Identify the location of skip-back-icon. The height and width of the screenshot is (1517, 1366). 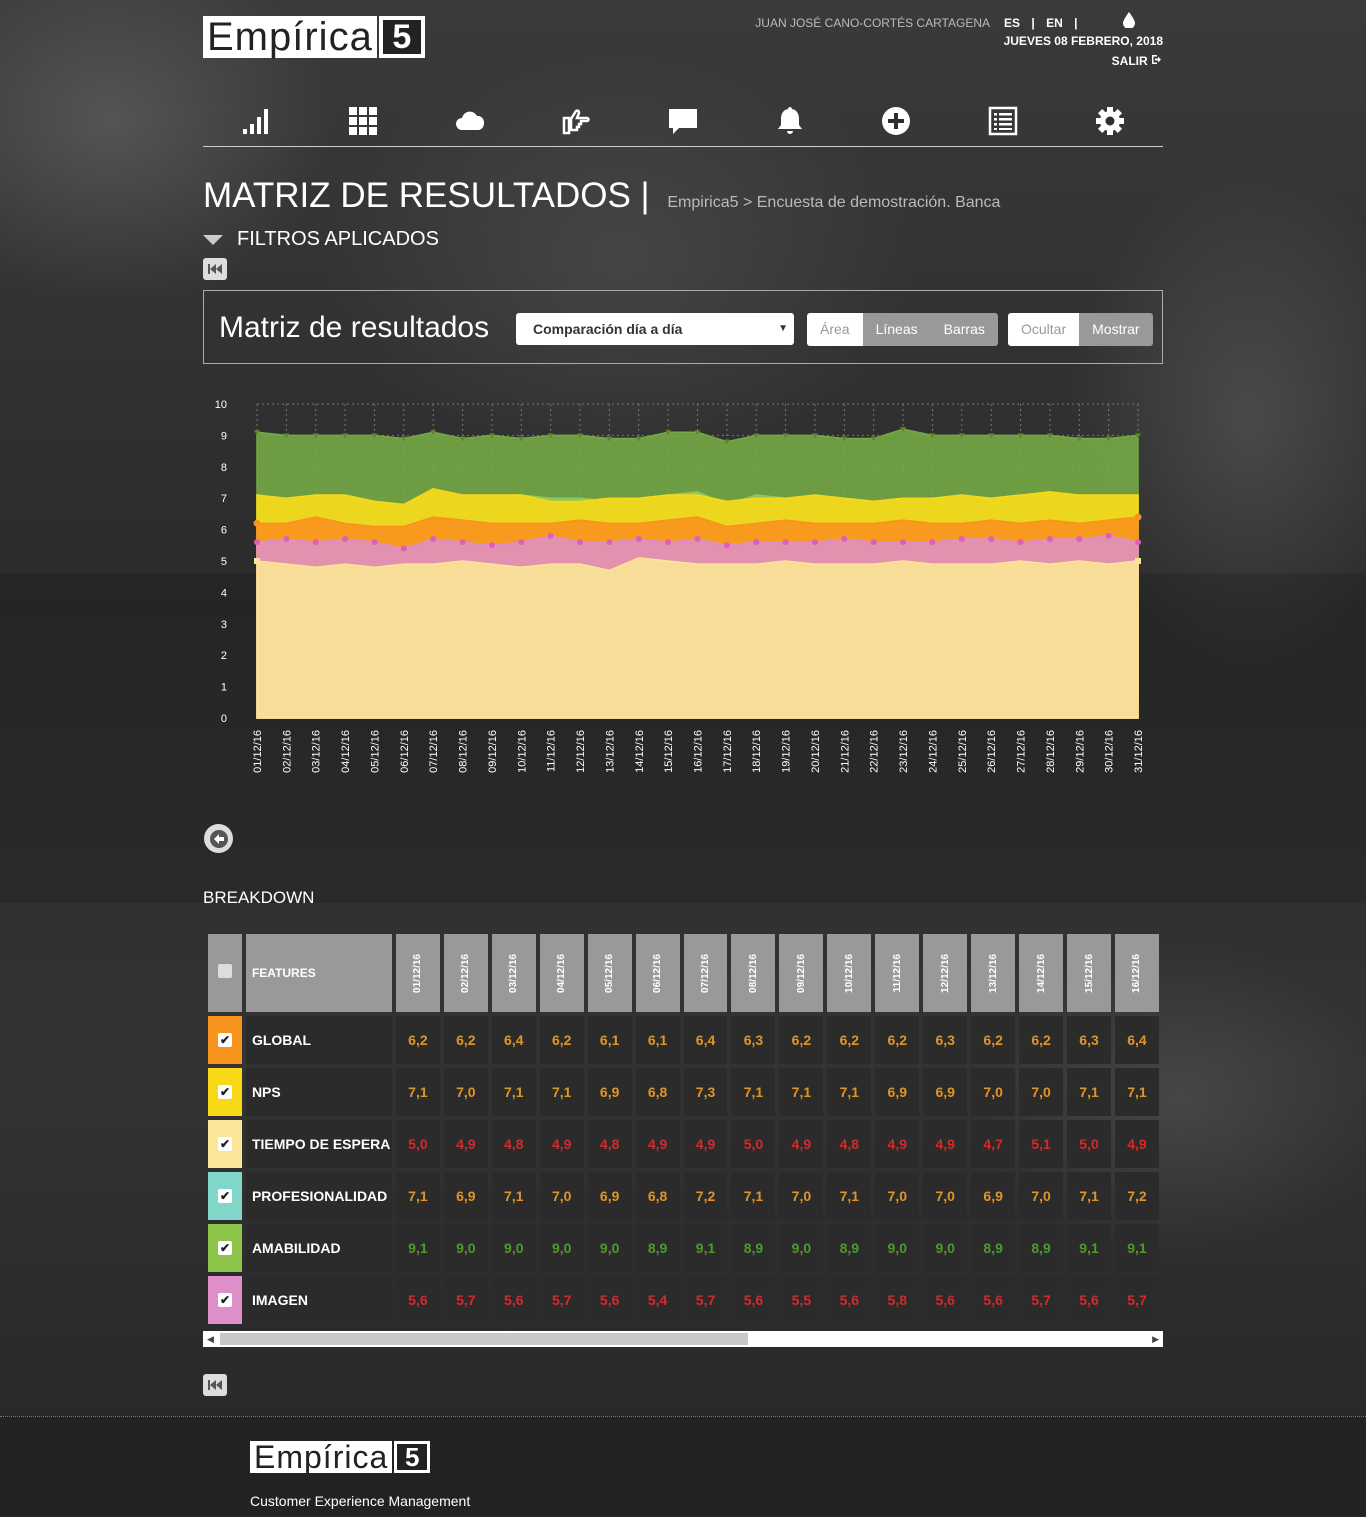
(215, 269).